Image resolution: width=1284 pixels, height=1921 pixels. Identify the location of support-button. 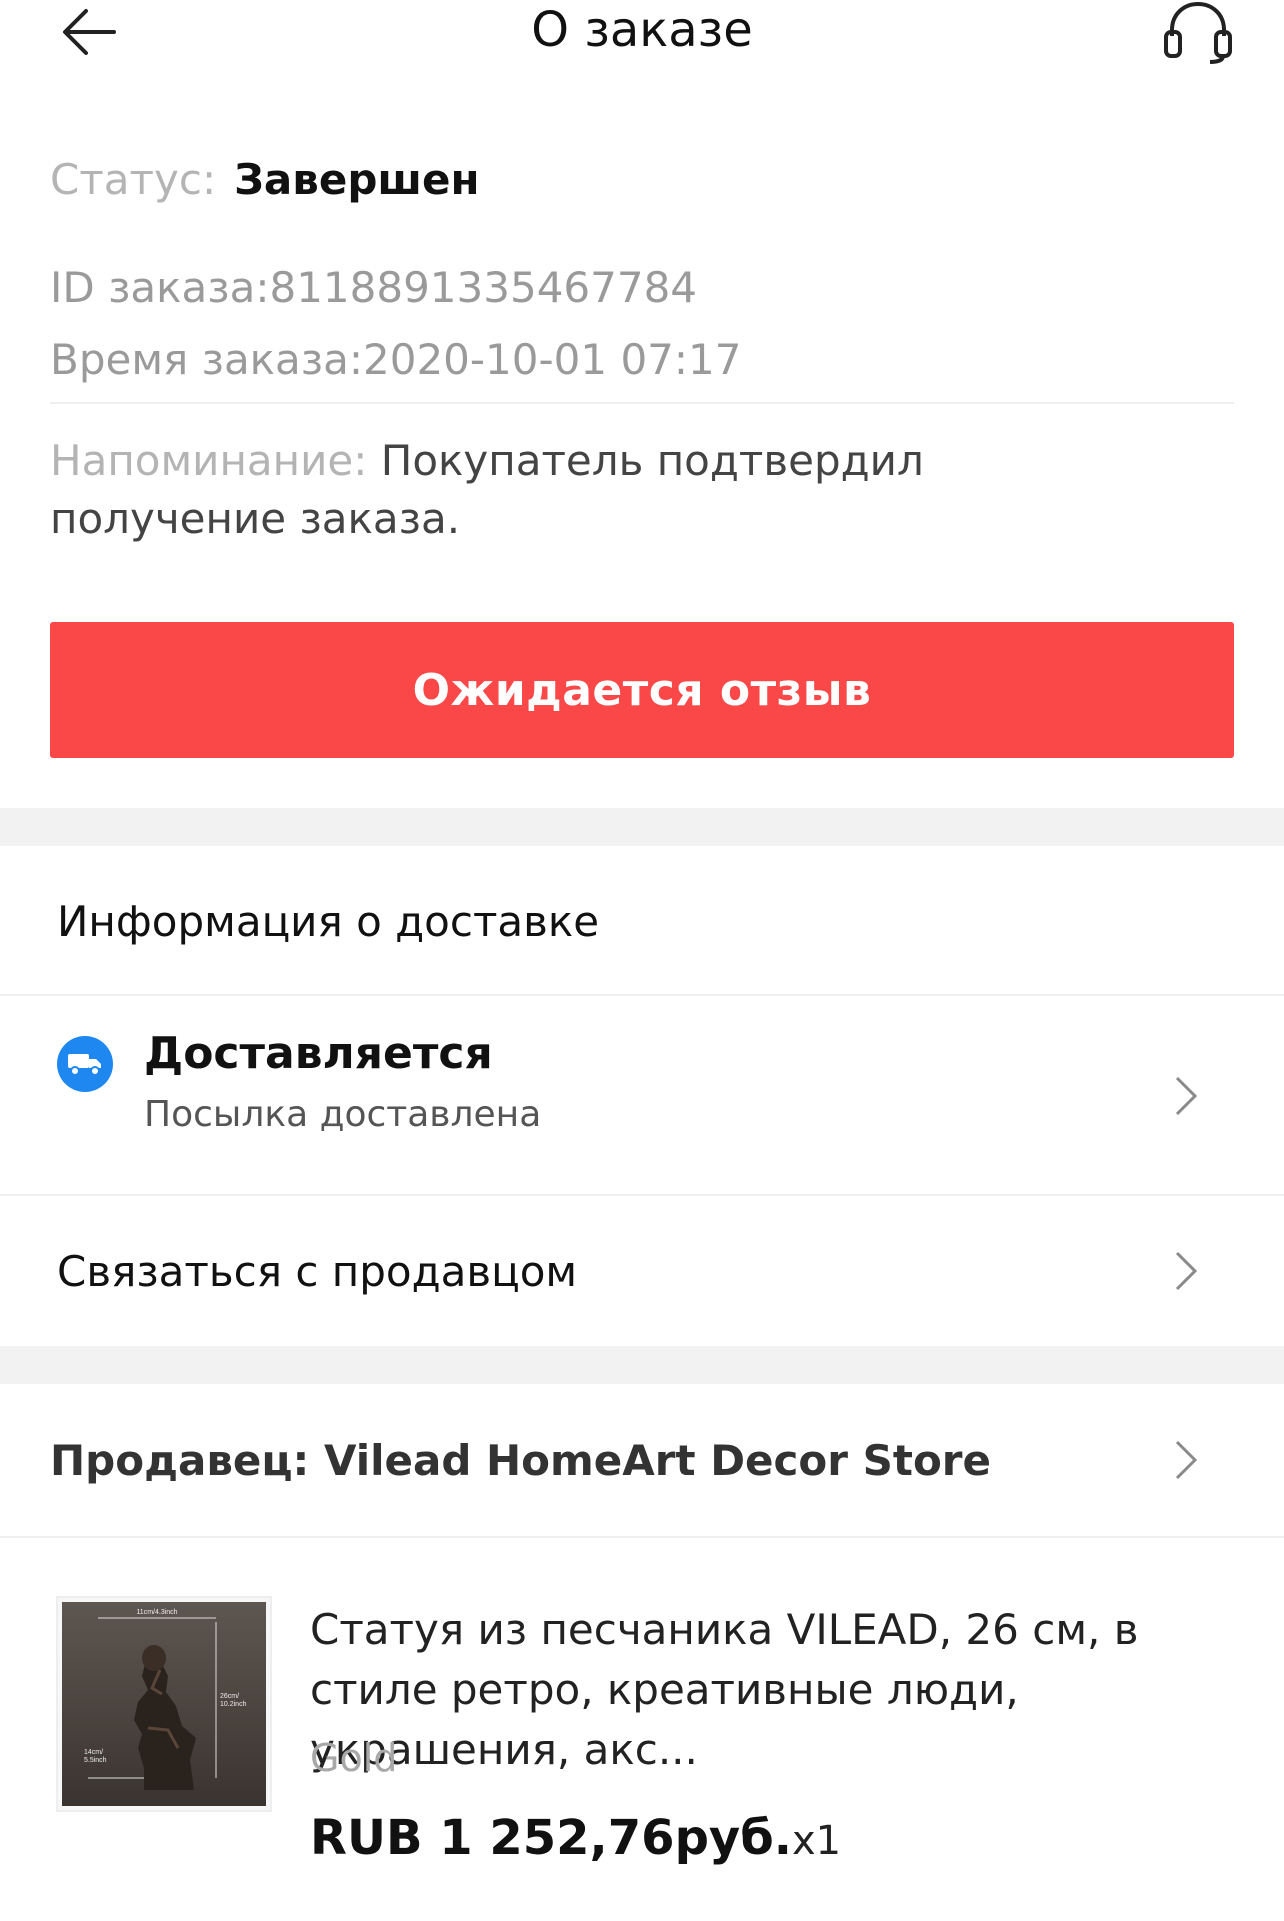
(1198, 33).